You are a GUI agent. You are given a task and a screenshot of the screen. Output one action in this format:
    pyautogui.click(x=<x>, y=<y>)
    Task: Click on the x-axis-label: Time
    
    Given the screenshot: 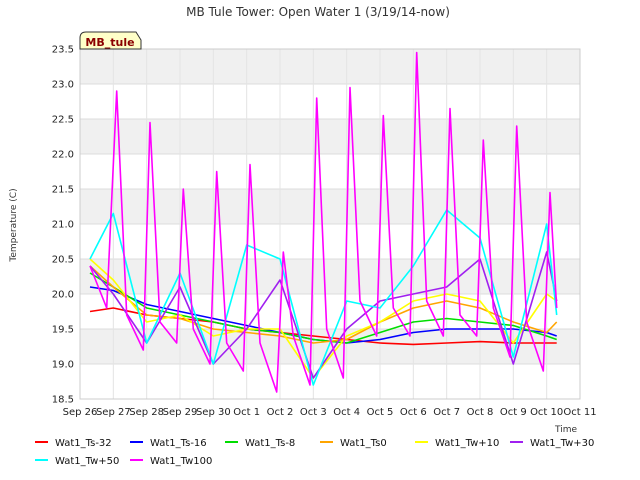 What is the action you would take?
    pyautogui.click(x=565, y=430)
    